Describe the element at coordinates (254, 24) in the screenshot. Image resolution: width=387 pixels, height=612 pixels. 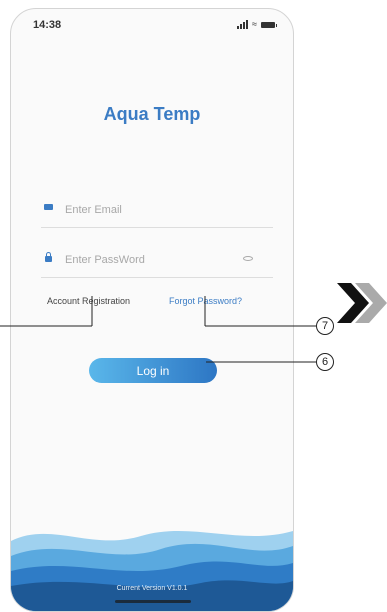
I see `wifi-icon: ≈` at that location.